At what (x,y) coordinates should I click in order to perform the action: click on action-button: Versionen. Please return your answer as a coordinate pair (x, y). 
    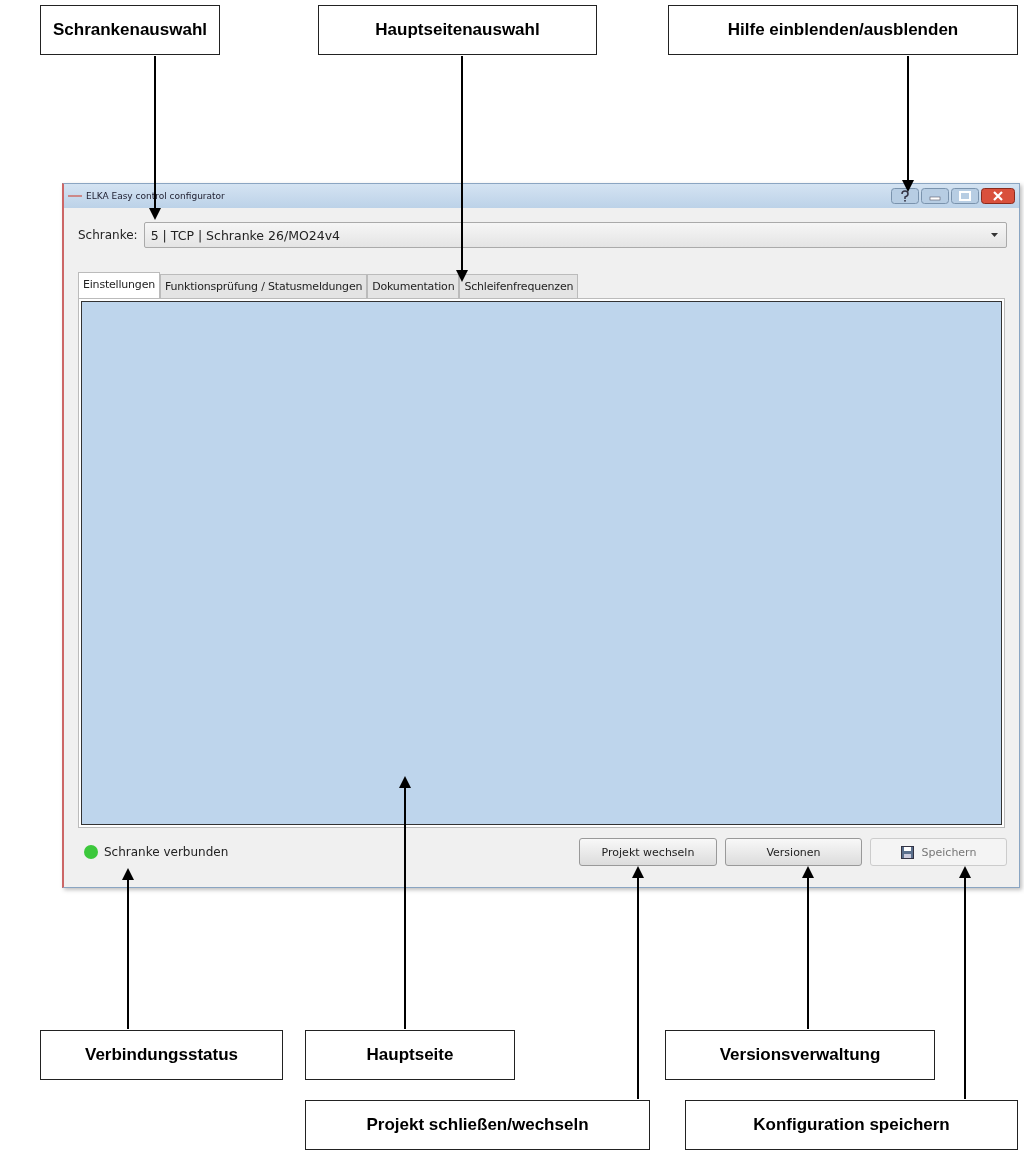
    Looking at the image, I should click on (793, 852).